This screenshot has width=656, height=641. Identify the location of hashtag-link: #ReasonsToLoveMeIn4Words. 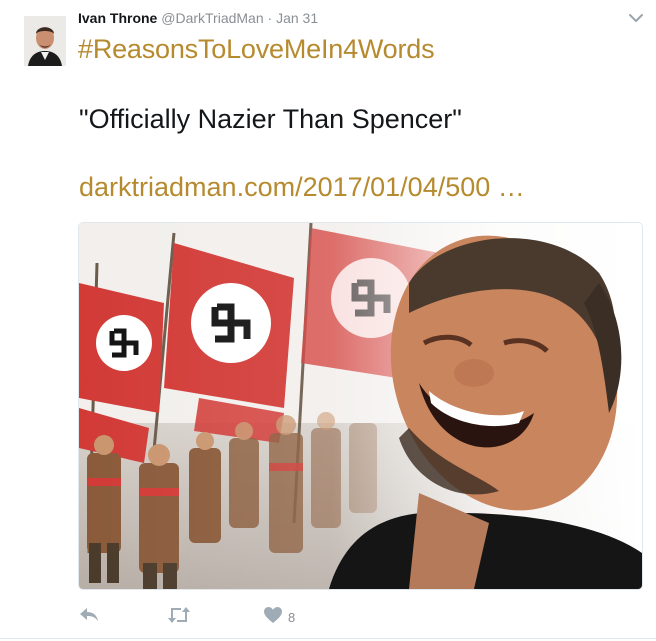
(256, 49).